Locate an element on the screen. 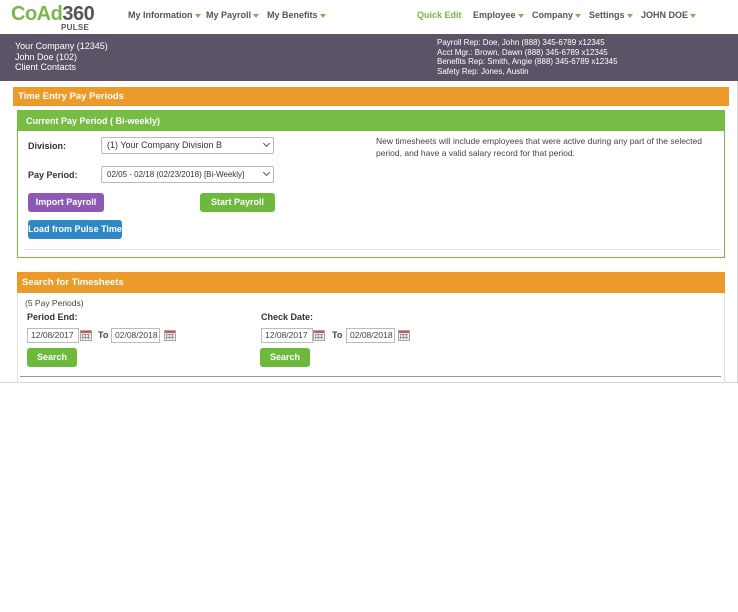 The width and height of the screenshot is (738, 612). company-name: Your Company (12345) is located at coordinates (61, 46).